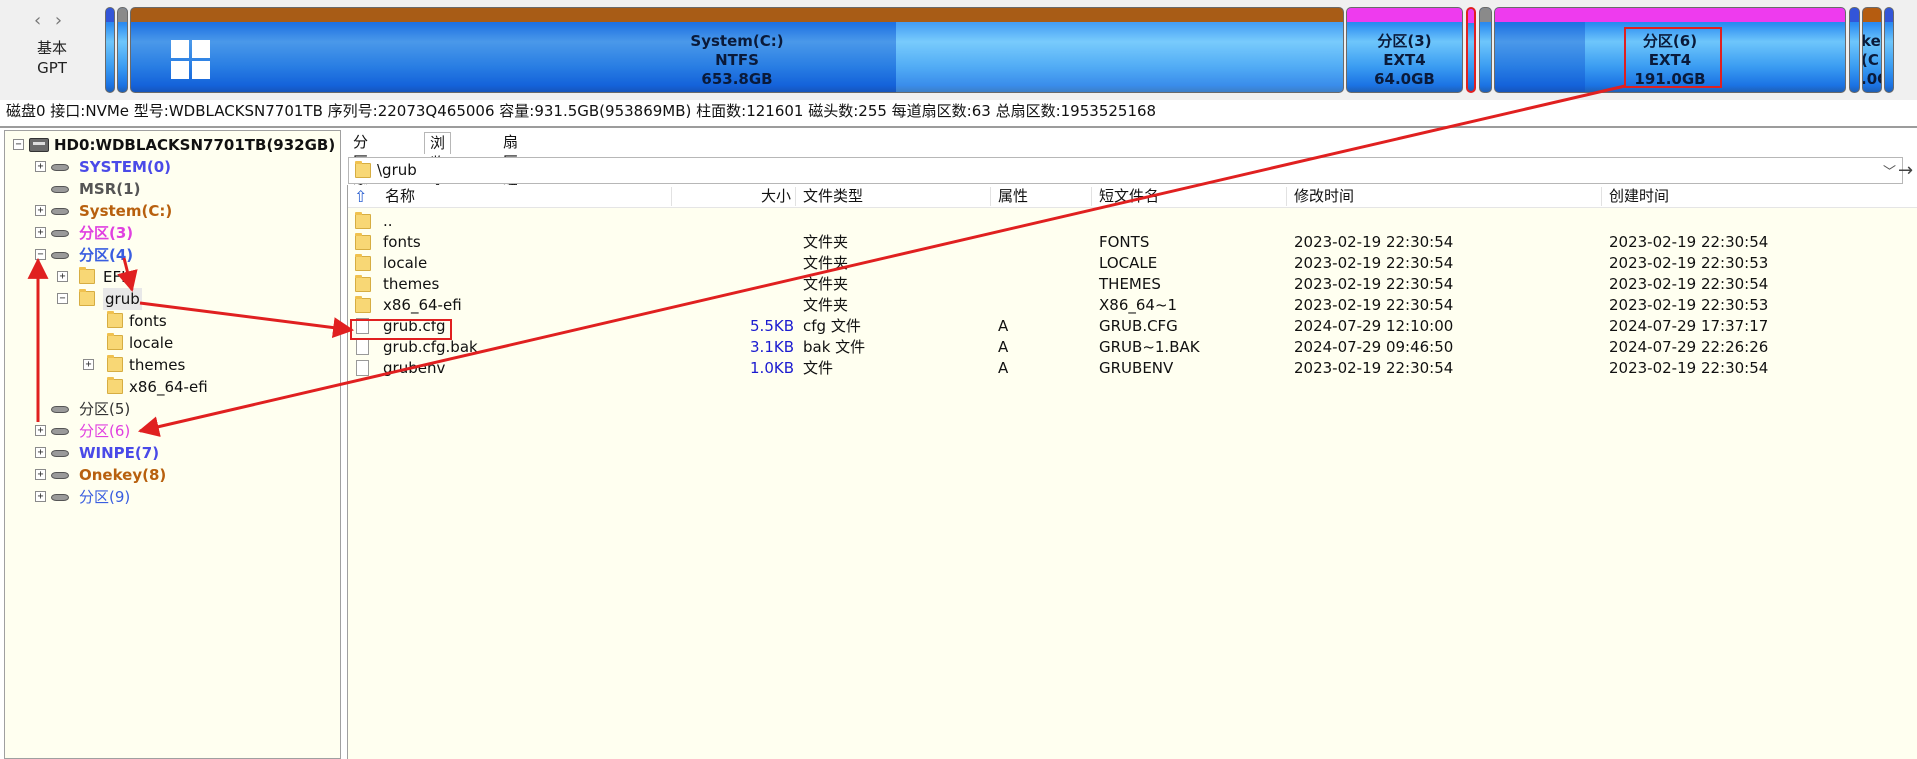 Image resolution: width=1917 pixels, height=759 pixels. What do you see at coordinates (360, 196) in the screenshot?
I see `up-folder-icon: ⇧` at bounding box center [360, 196].